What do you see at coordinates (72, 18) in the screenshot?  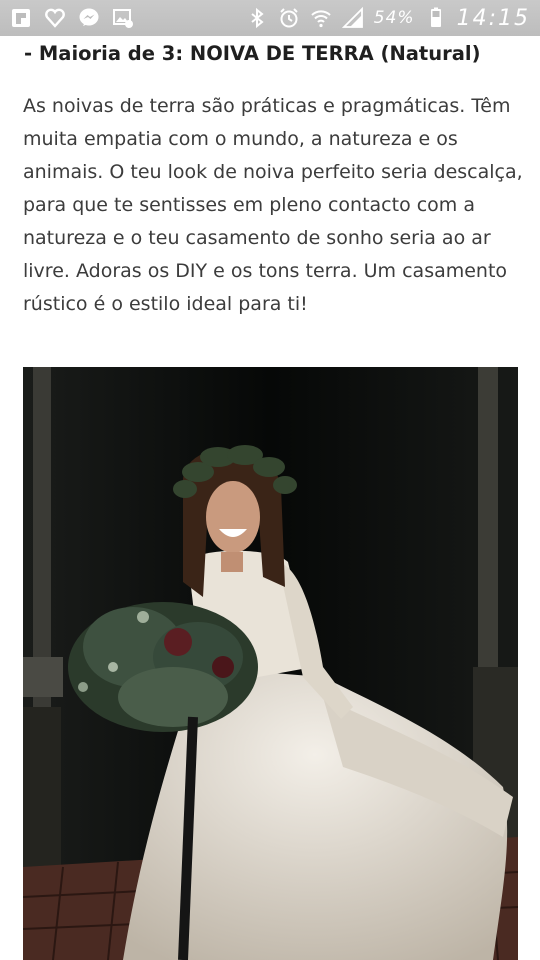 I see `notification-icons` at bounding box center [72, 18].